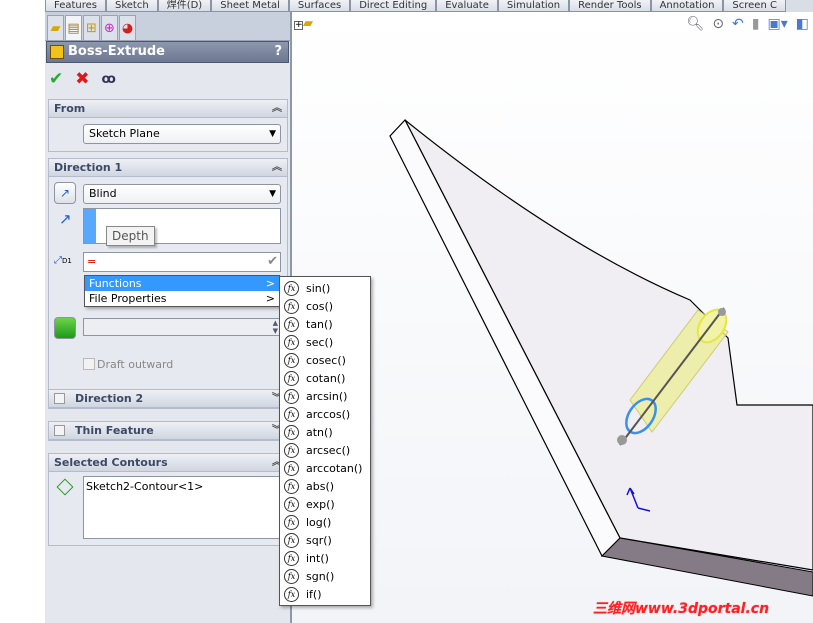 This screenshot has width=813, height=623. I want to click on display-manager-icon: ◕, so click(127, 27).